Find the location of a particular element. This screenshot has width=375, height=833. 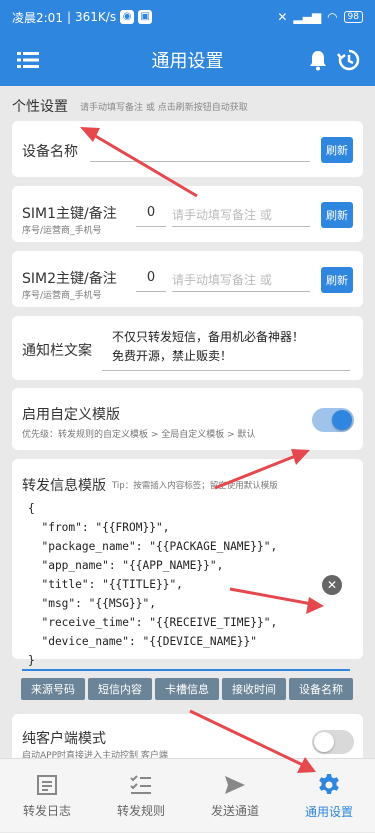

custom-template-card: 启用自定义模版 优先级：转发规则的自定义模板 > 全局自定义模板 > 默认 is located at coordinates (187, 419).